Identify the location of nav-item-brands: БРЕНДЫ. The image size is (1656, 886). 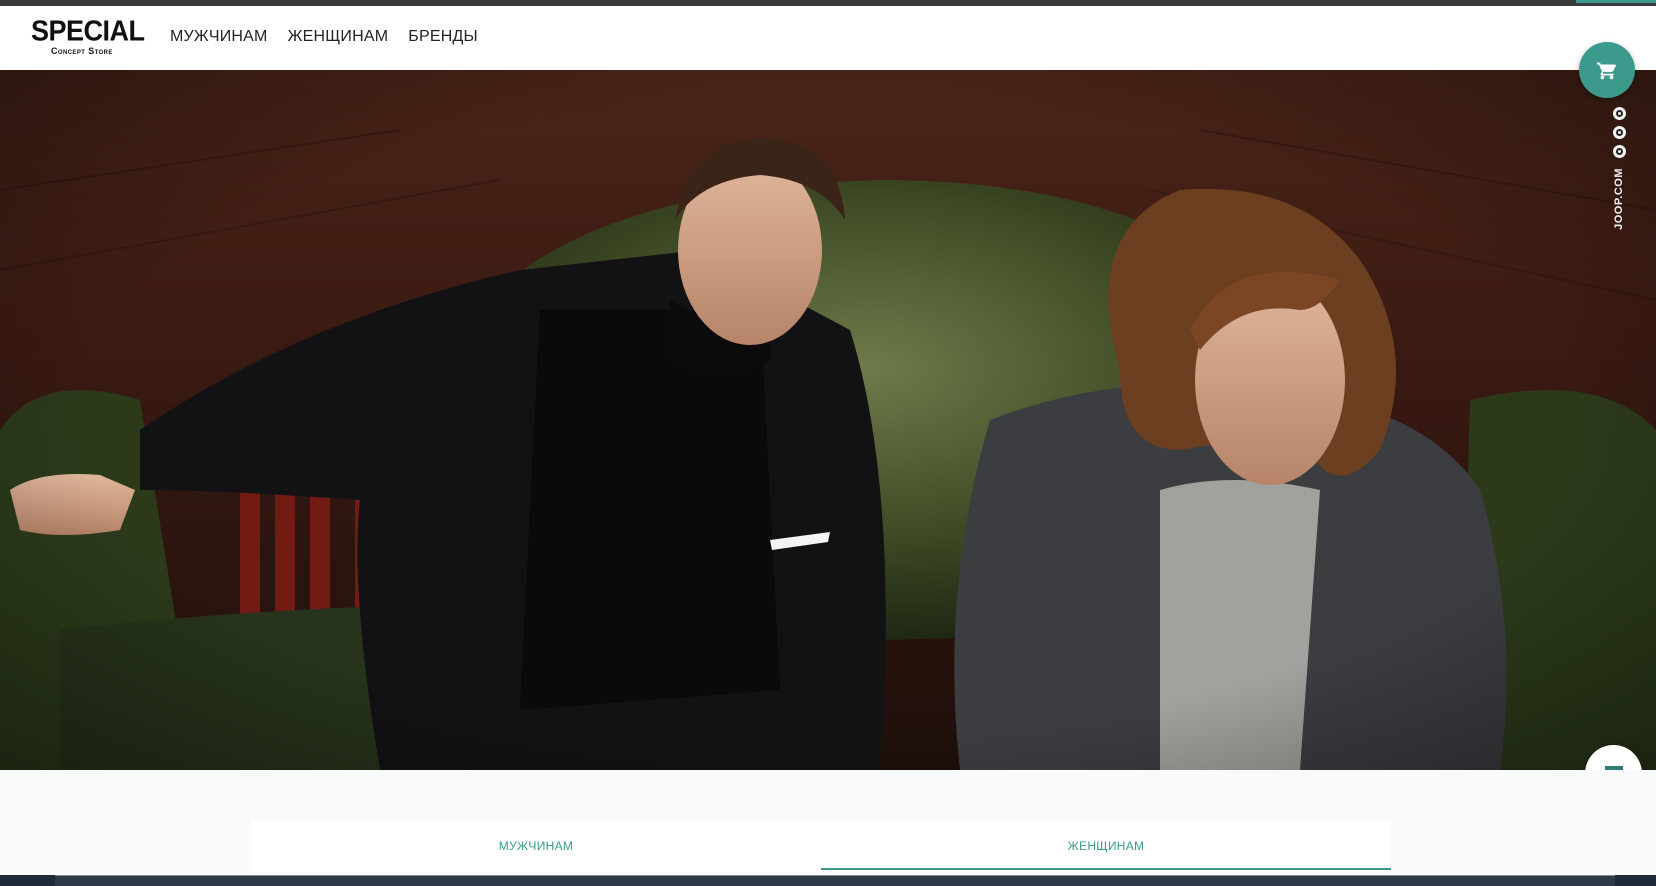
(443, 37).